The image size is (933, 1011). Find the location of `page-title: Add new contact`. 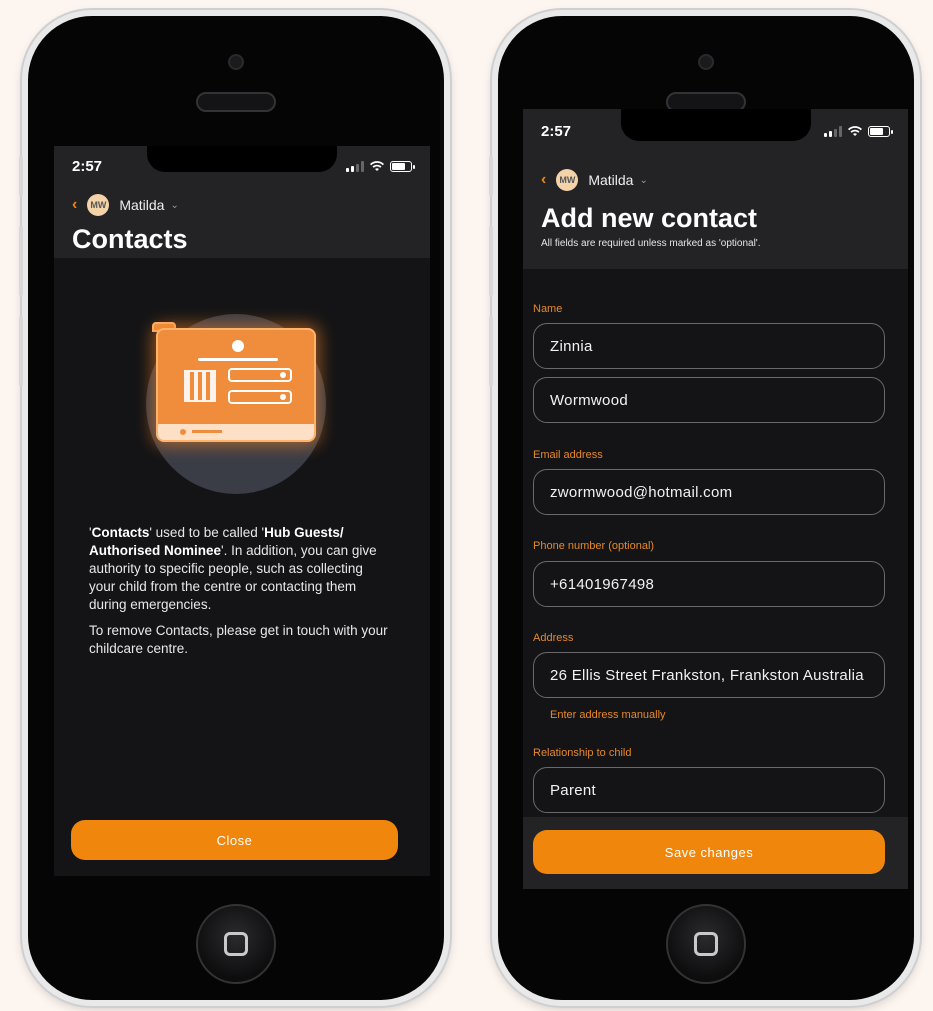

page-title: Add new contact is located at coordinates (649, 218).